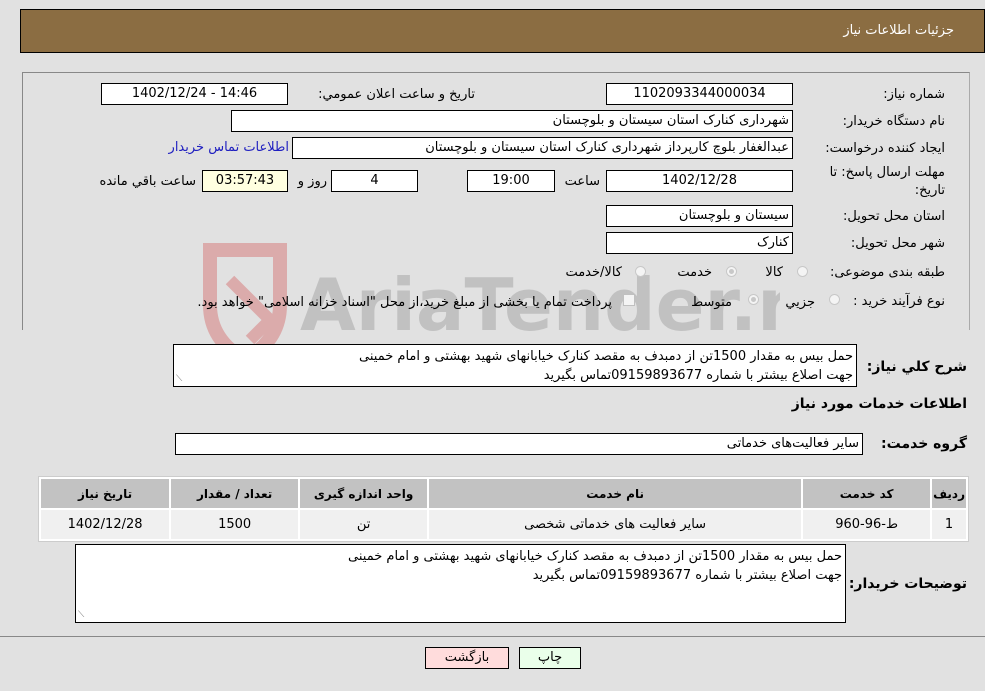 Image resolution: width=985 pixels, height=691 pixels. Describe the element at coordinates (699, 243) in the screenshot. I see `city-field: کنارک` at that location.